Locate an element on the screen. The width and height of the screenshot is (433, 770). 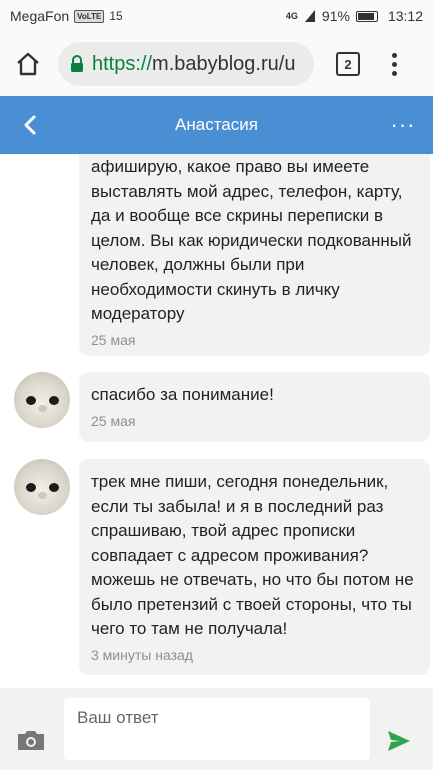
message-text: спасибо за понимание! is located at coordinates (182, 394).